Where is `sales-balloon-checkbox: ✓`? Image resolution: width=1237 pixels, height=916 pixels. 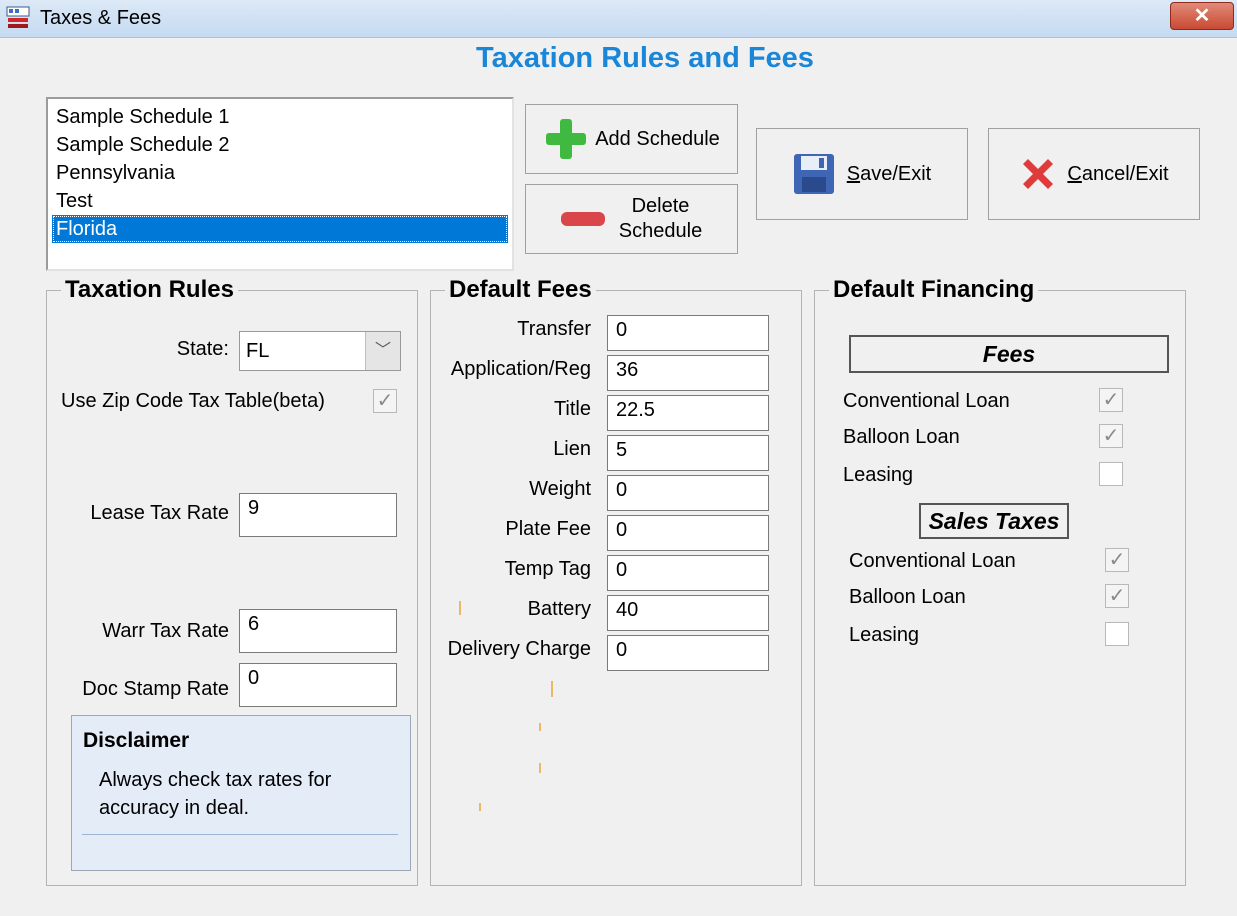 sales-balloon-checkbox: ✓ is located at coordinates (1117, 596).